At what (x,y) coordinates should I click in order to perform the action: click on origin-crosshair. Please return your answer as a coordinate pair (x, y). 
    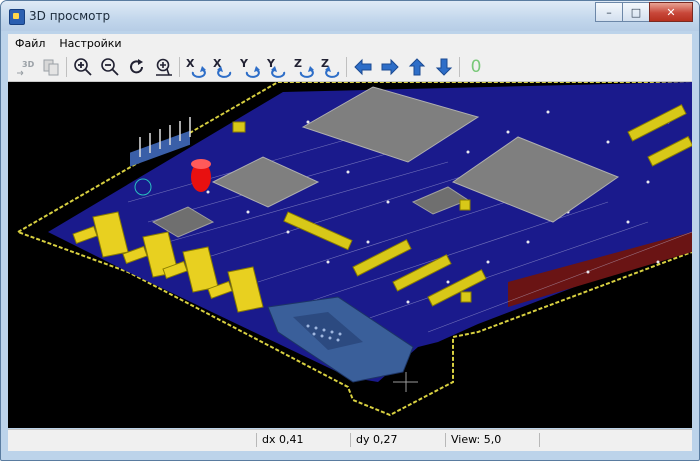
    Looking at the image, I should click on (405, 382).